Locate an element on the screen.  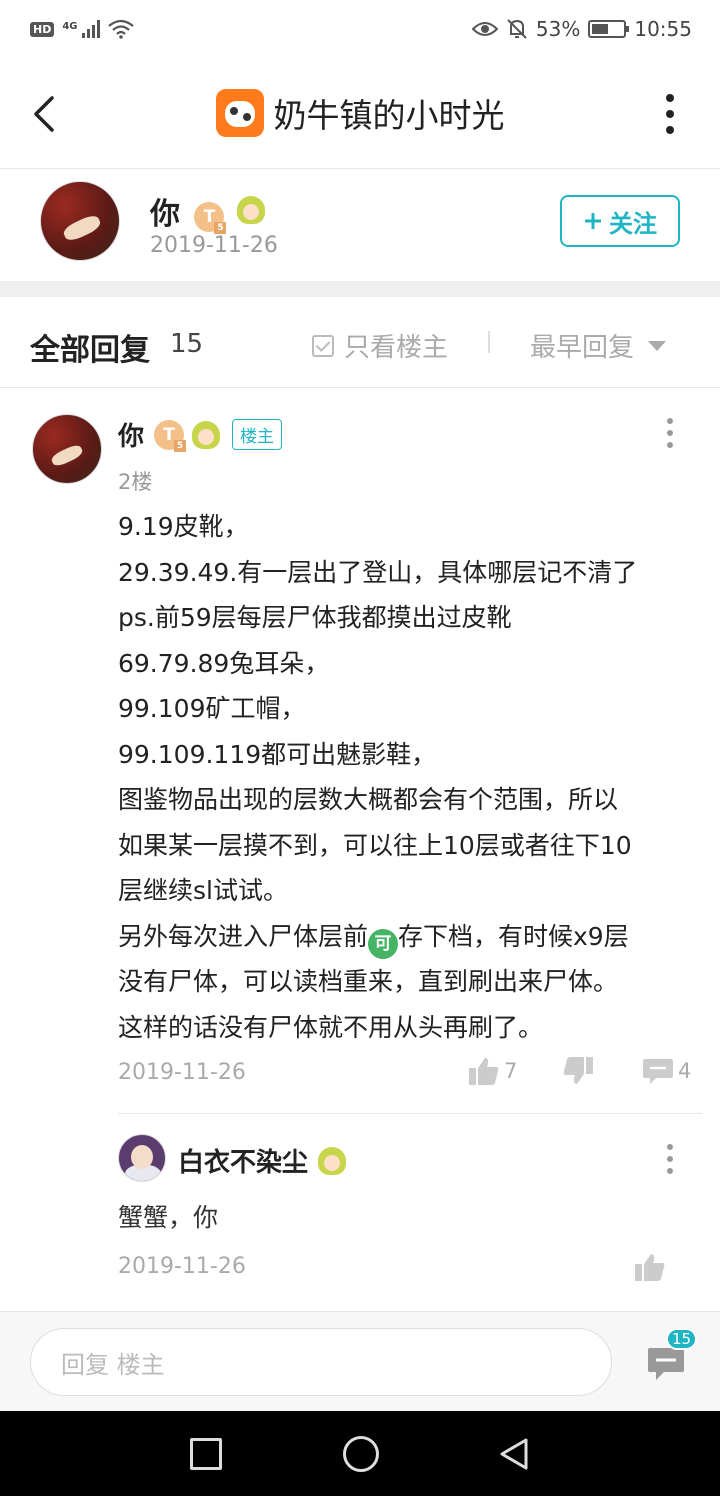
comment-author-name: 你 is located at coordinates (131, 434).